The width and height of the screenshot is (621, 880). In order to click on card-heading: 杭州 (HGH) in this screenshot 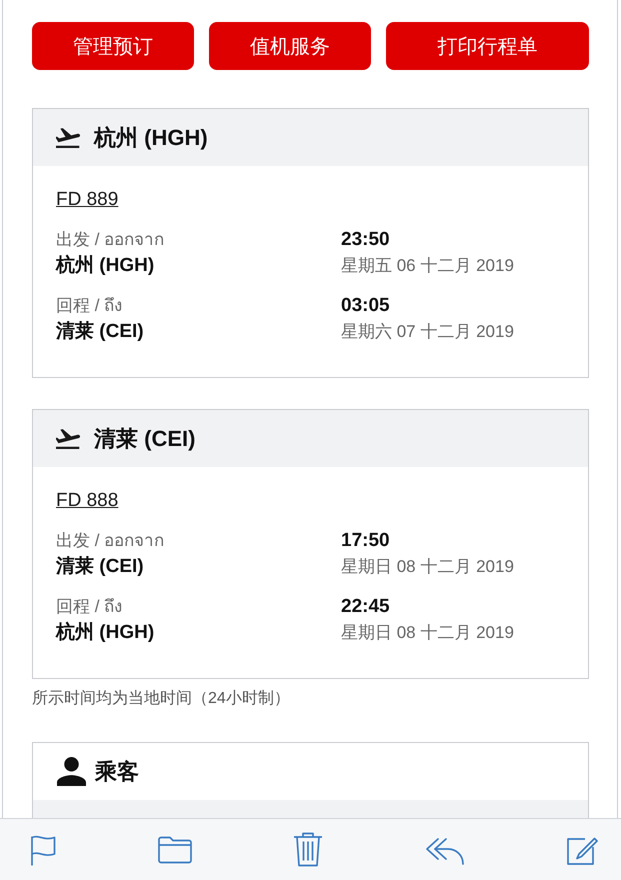, I will do `click(151, 138)`.